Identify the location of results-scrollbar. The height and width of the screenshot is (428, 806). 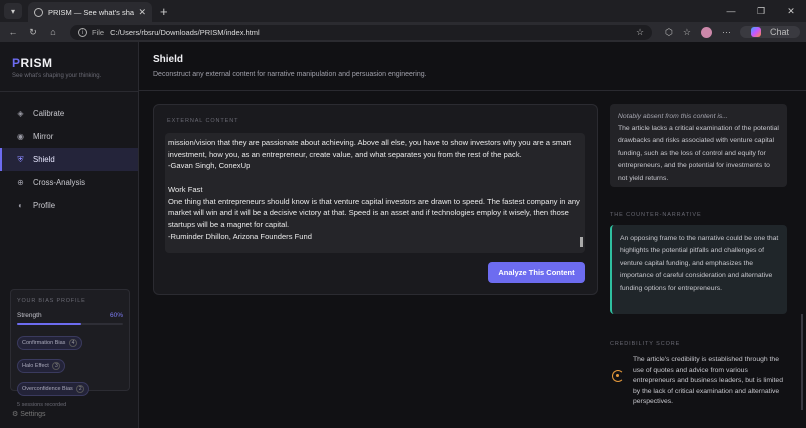
(802, 362).